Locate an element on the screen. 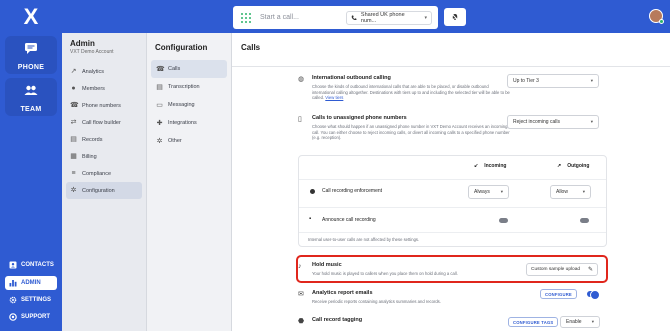 Image resolution: width=670 pixels, height=331 pixels. online-status-dot is located at coordinates (661, 21).